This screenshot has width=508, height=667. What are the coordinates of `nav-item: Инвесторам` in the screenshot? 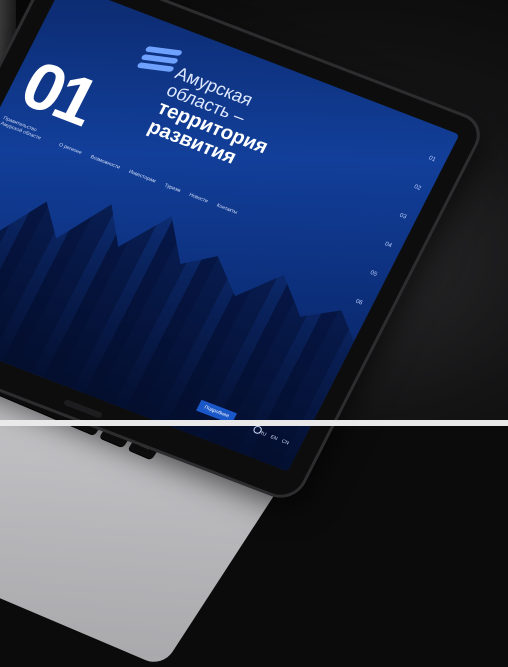 It's located at (142, 176).